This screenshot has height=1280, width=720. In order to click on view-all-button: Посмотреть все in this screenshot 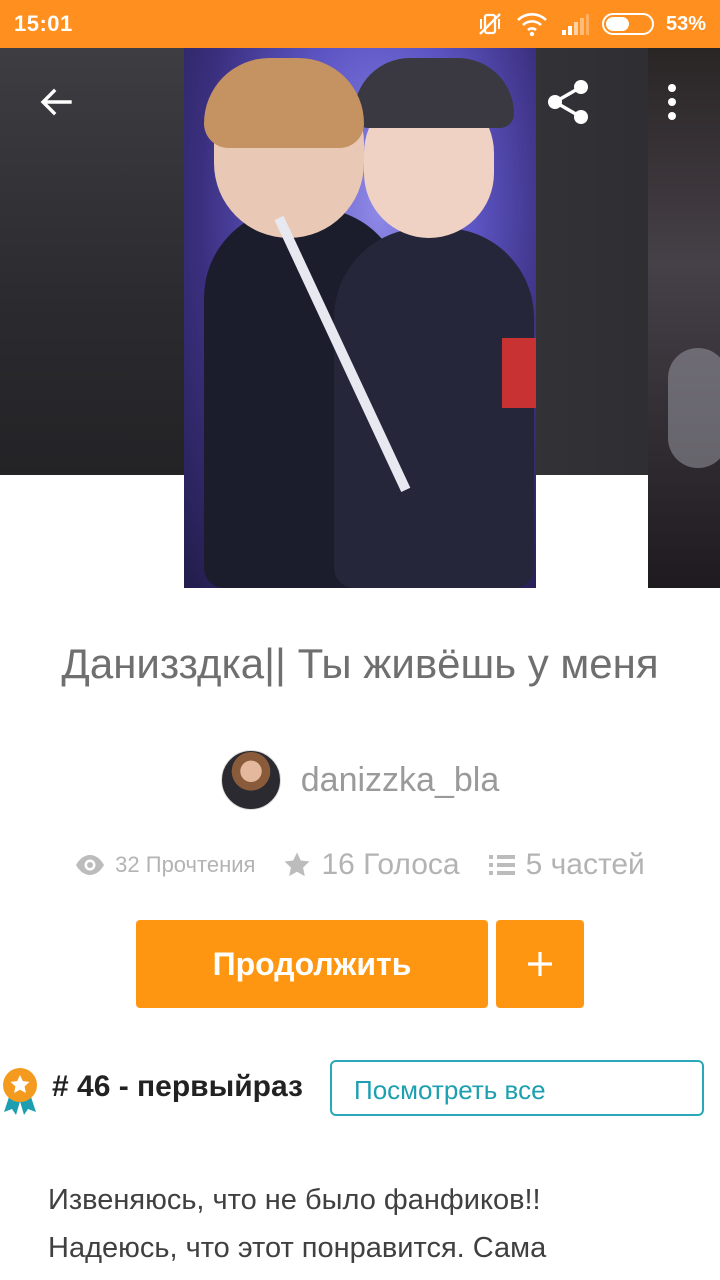, I will do `click(517, 1088)`.